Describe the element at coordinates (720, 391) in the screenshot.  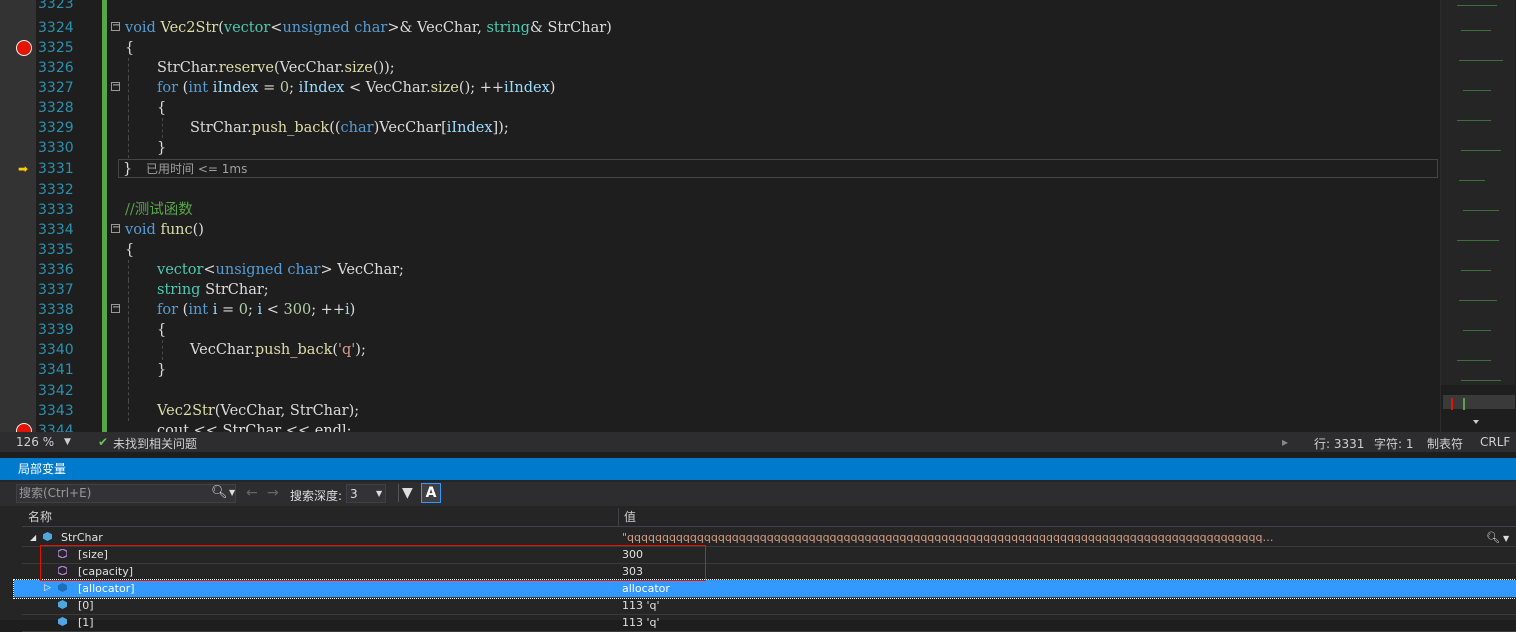
I see `code-line: 3342` at that location.